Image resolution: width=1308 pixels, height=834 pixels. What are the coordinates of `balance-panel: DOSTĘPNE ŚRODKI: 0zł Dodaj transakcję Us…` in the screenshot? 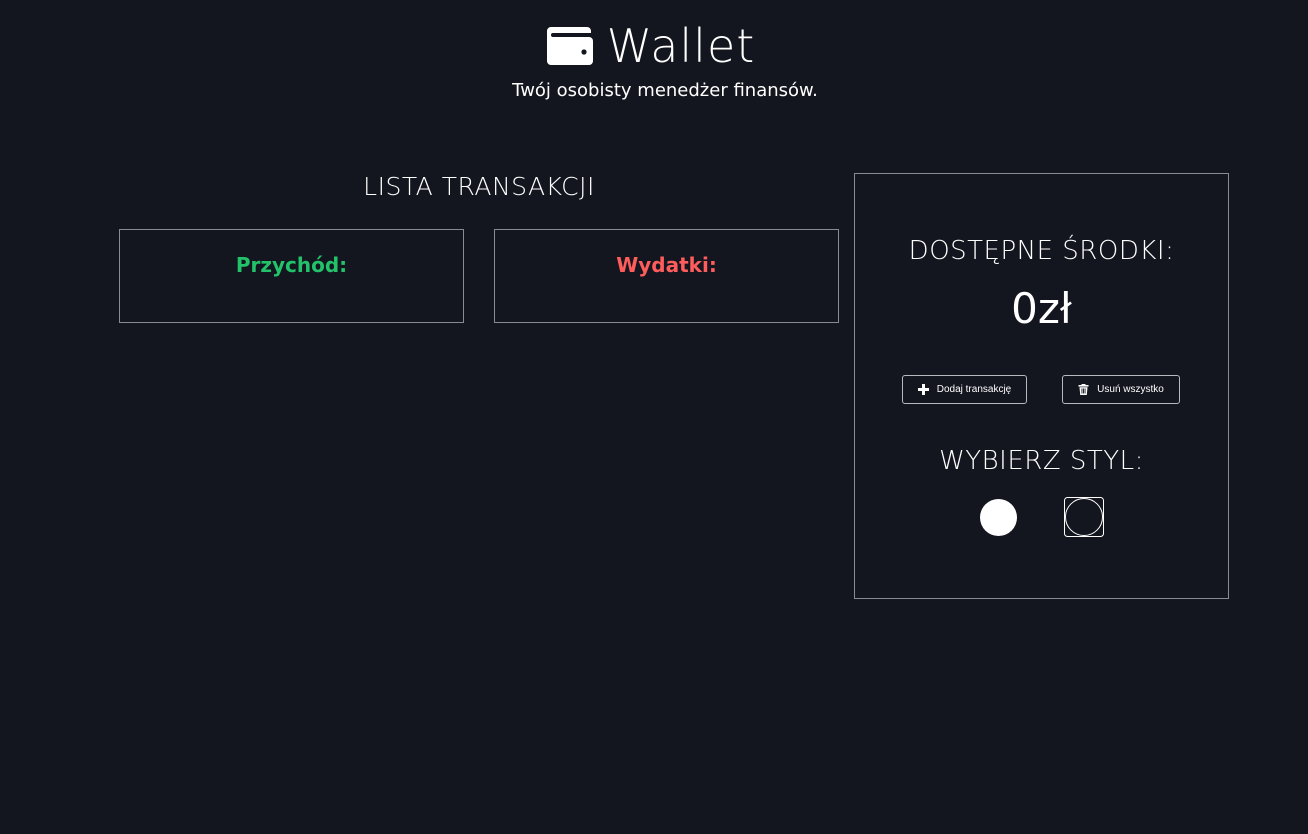 It's located at (1041, 386).